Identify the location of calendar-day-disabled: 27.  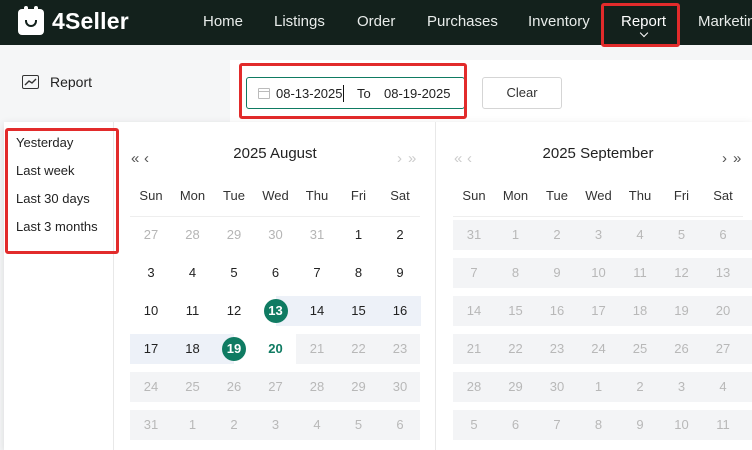
(723, 348).